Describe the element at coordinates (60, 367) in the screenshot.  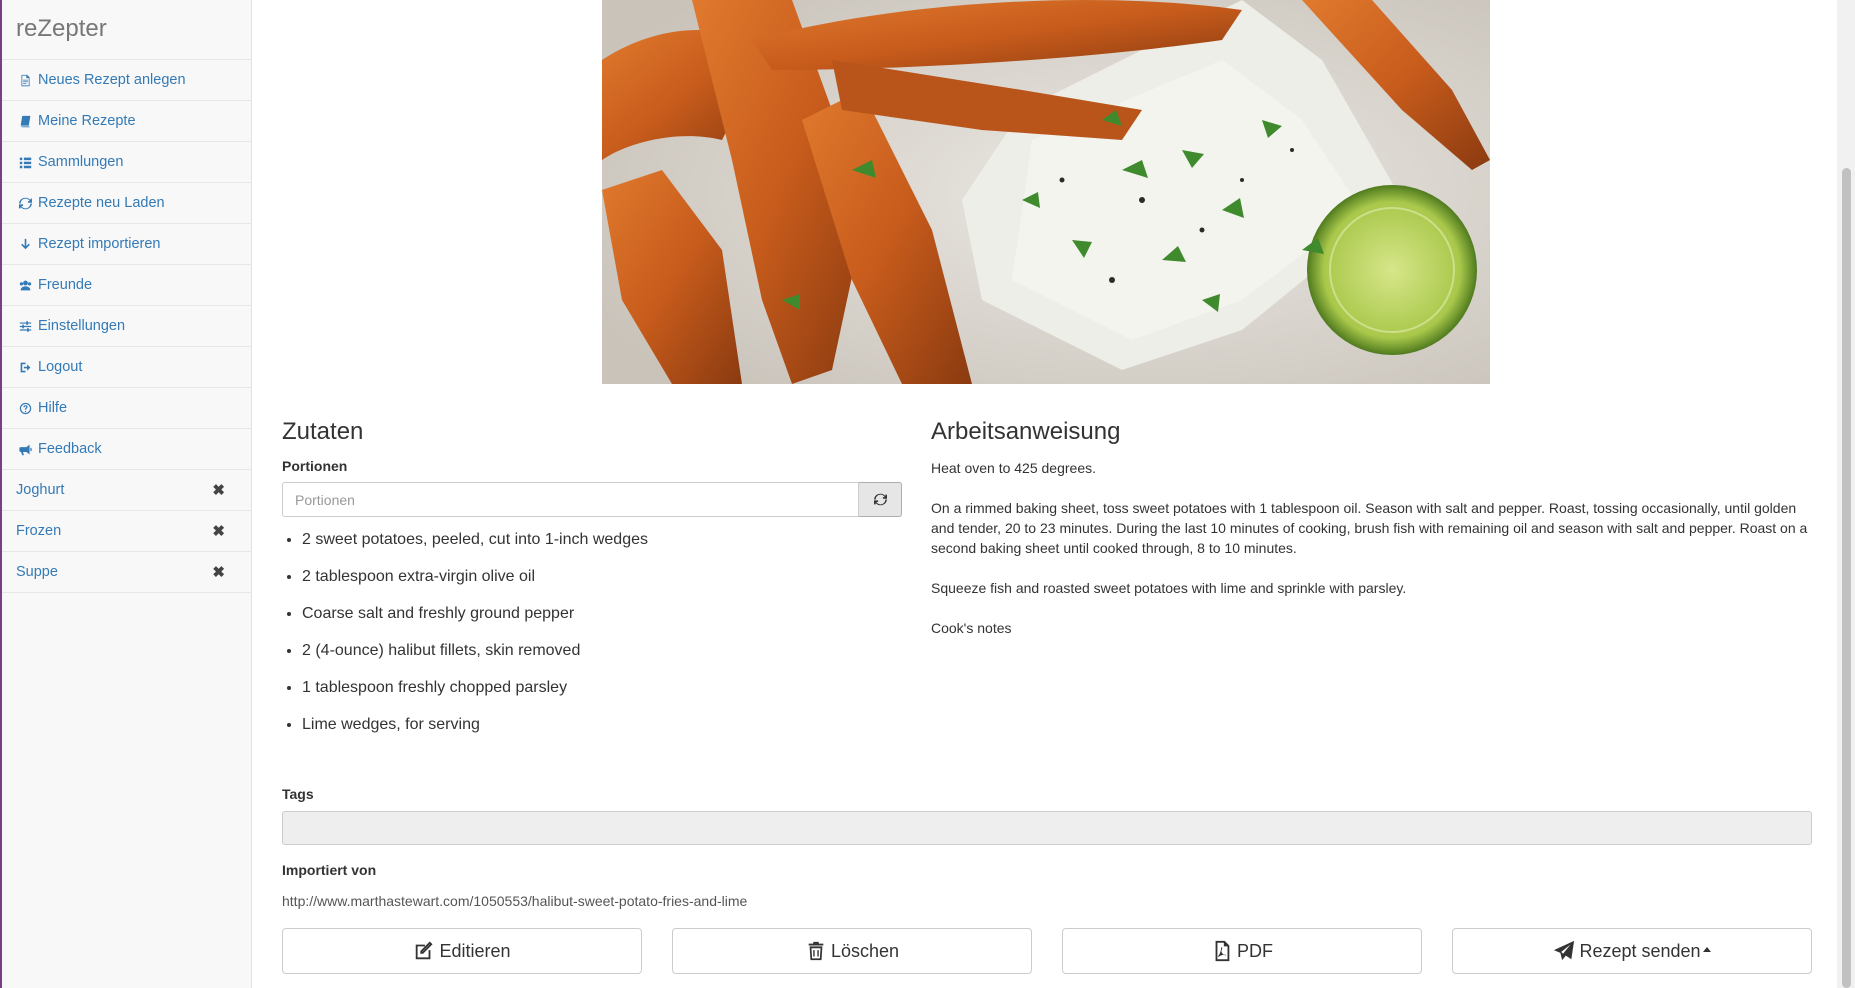
I see `sidebar-item-label: Logout` at that location.